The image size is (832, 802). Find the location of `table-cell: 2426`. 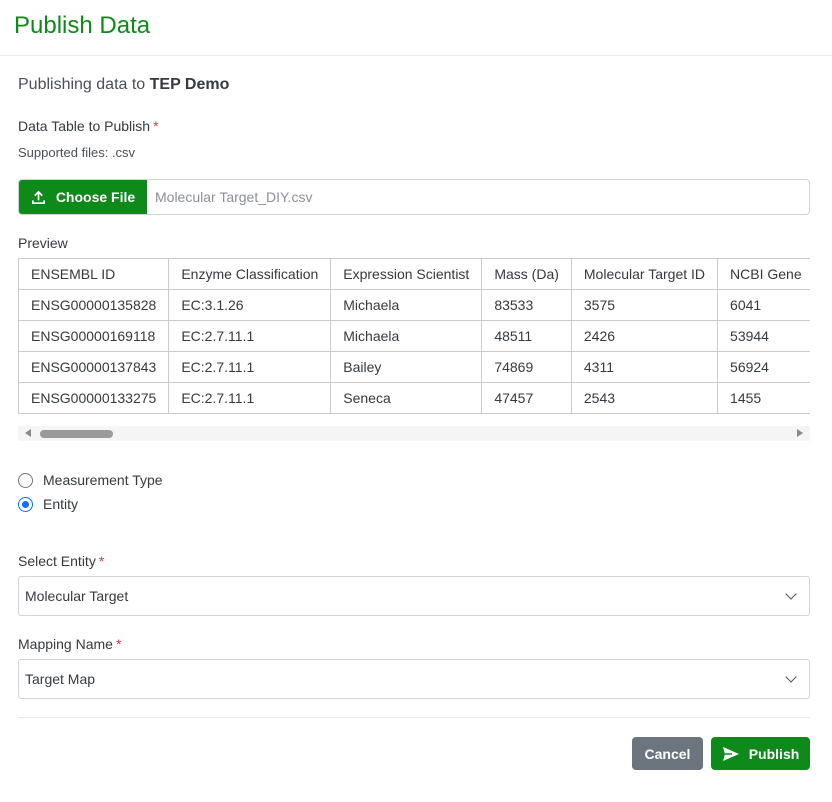

table-cell: 2426 is located at coordinates (644, 336).